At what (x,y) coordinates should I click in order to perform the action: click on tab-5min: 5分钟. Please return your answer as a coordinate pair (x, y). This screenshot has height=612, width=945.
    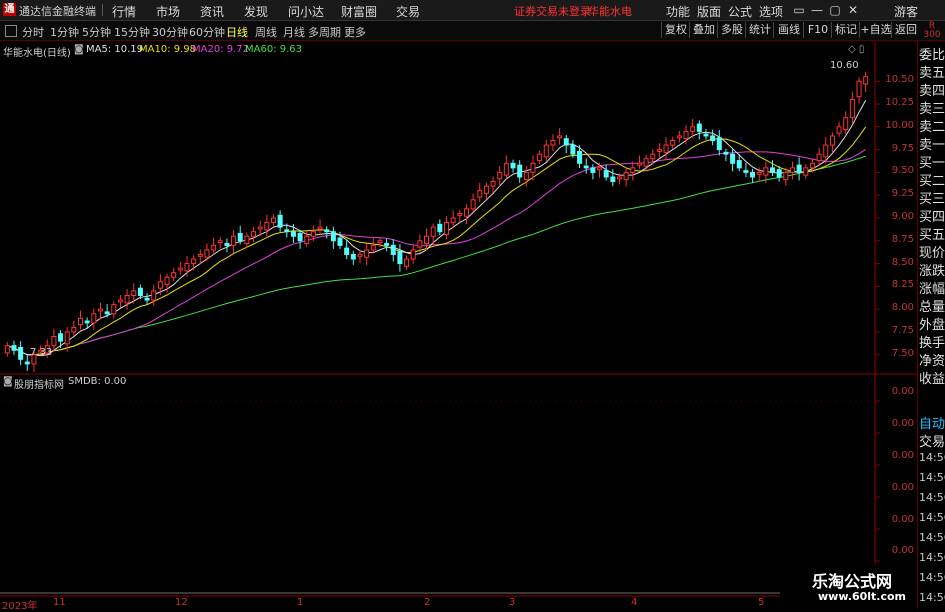
    Looking at the image, I should click on (96, 32).